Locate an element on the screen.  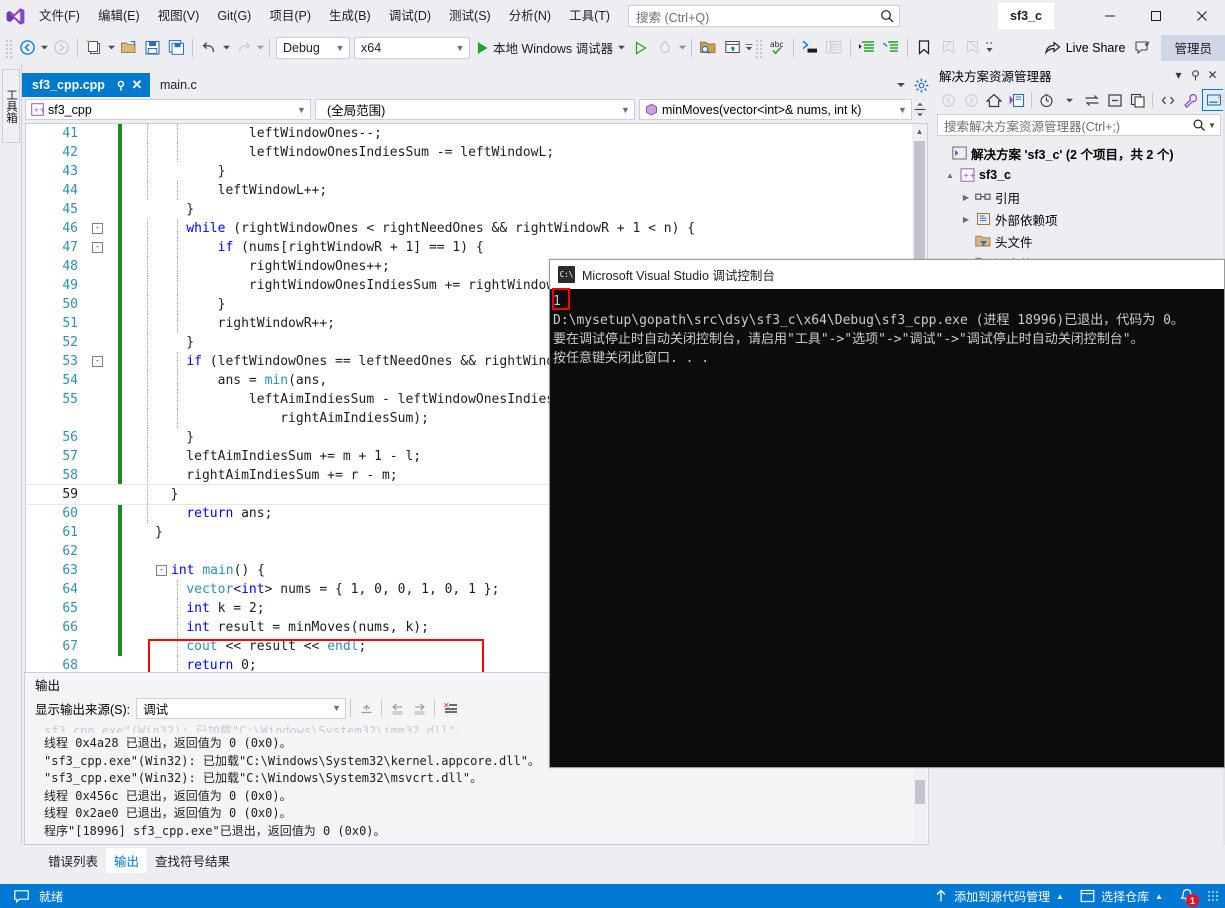
refresh-icon is located at coordinates (1092, 100).